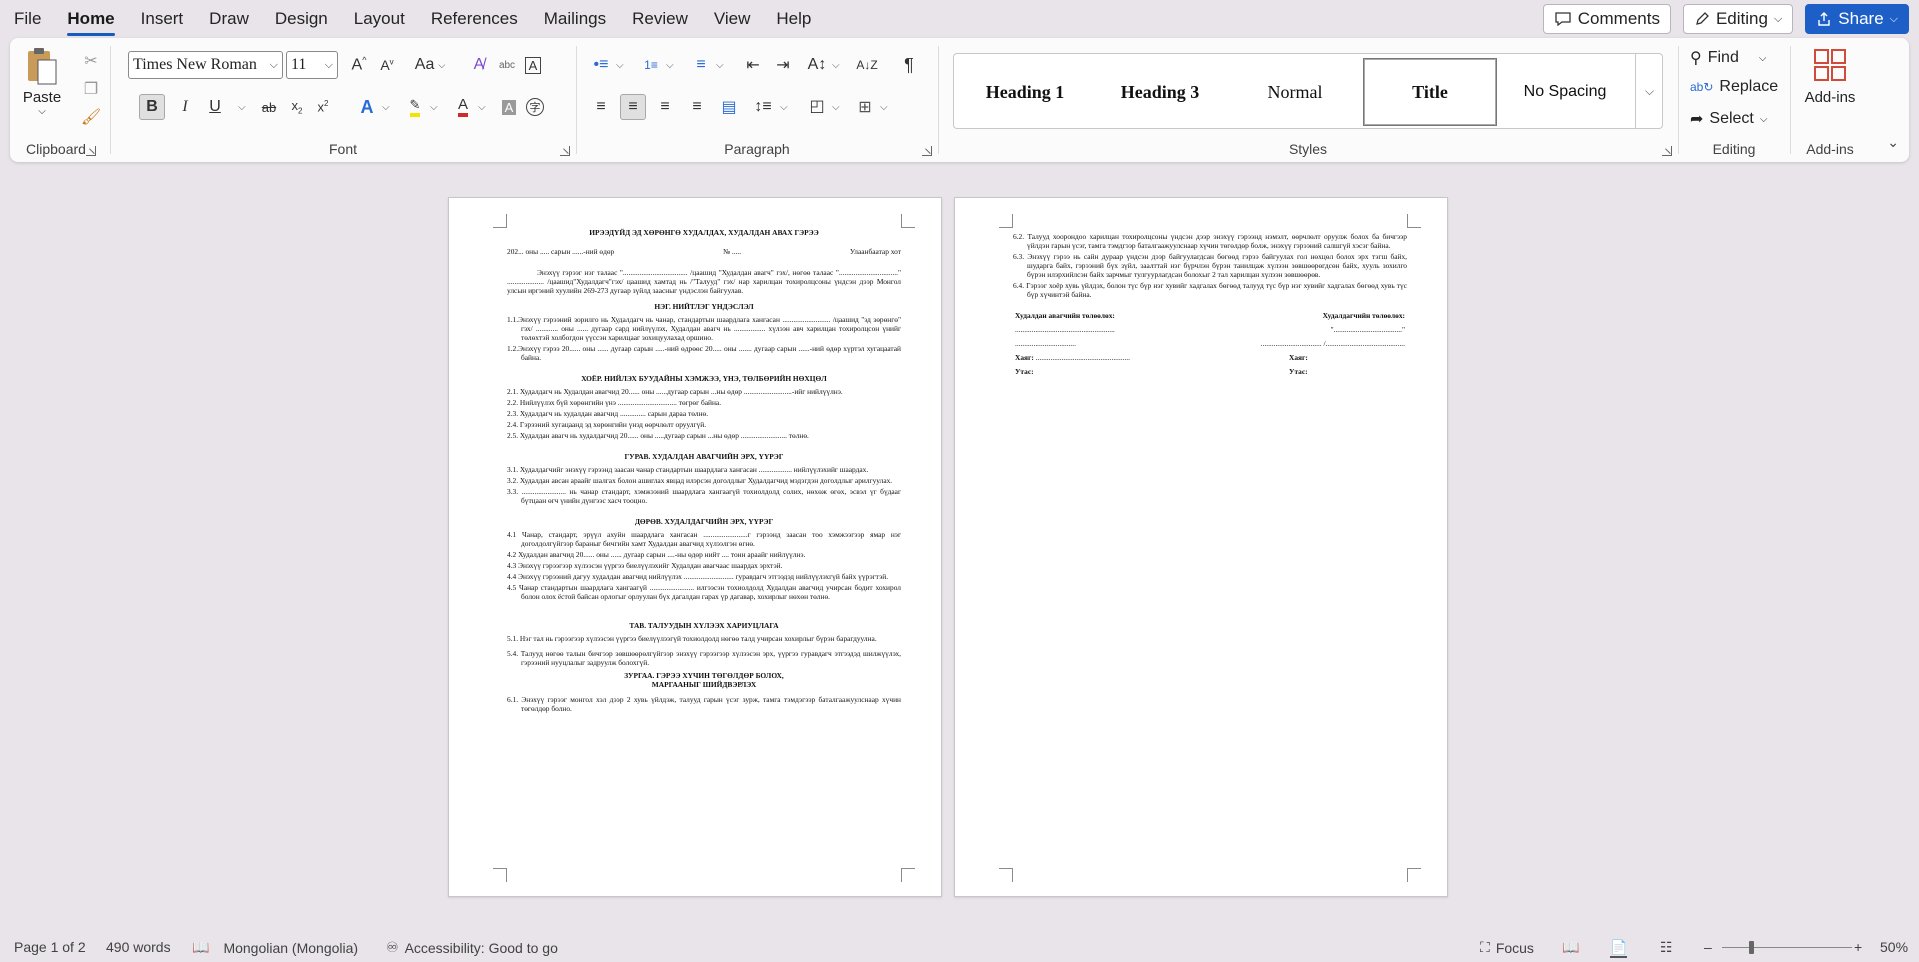  Describe the element at coordinates (1308, 149) in the screenshot. I see `styles-group-label: Styles` at that location.